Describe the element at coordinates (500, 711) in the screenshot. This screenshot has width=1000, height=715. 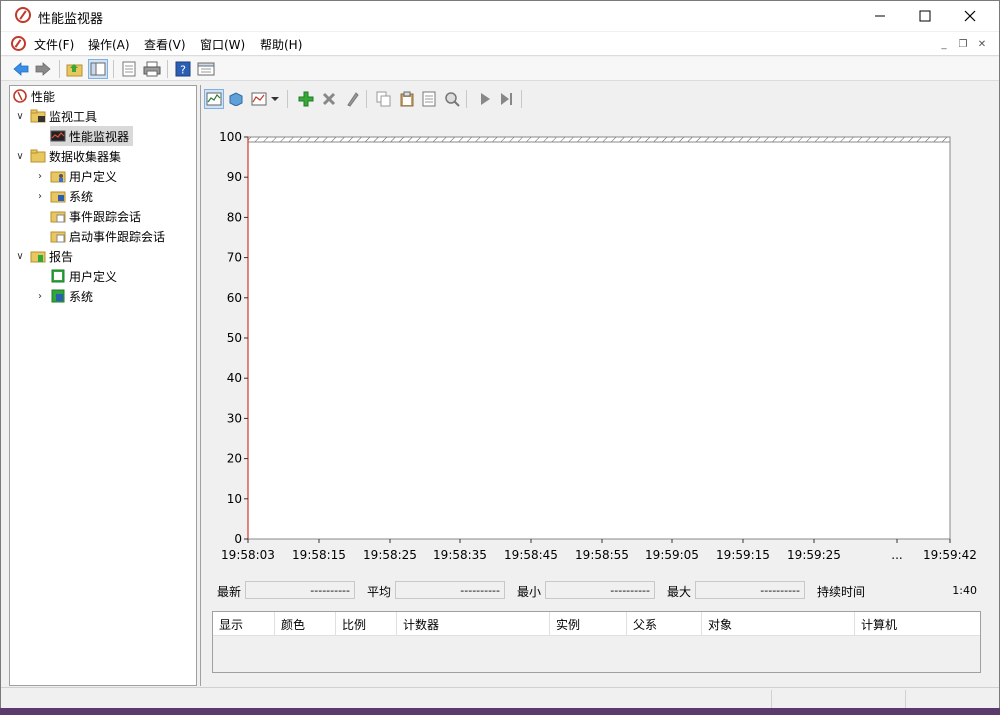
I see `desktop-edge` at that location.